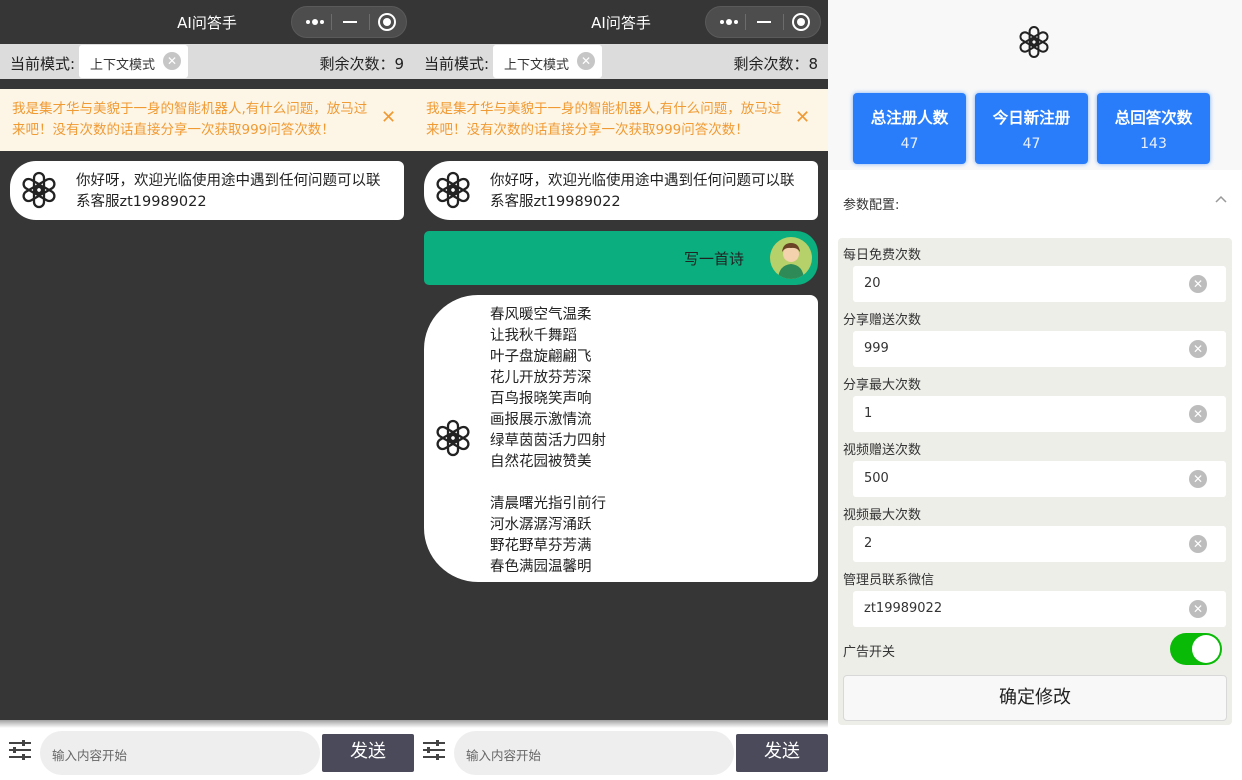  I want to click on stat-card-total-answers: 总回答次数 143, so click(1153, 128).